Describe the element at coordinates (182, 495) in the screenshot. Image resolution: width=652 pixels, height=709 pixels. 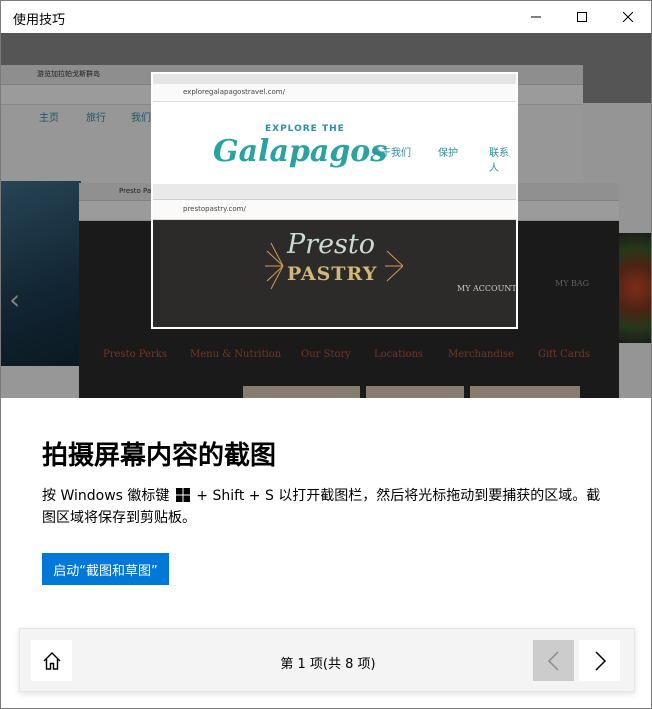
I see `windows-logo-icon` at that location.